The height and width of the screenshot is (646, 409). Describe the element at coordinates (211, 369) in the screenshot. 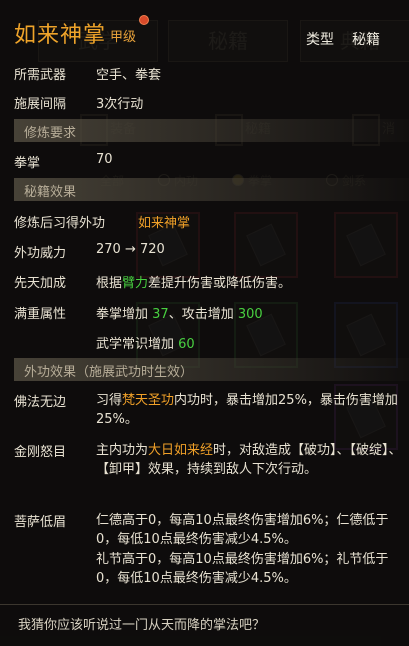

I see `external-effect-header: 外功效果（施展武功时生效）` at that location.